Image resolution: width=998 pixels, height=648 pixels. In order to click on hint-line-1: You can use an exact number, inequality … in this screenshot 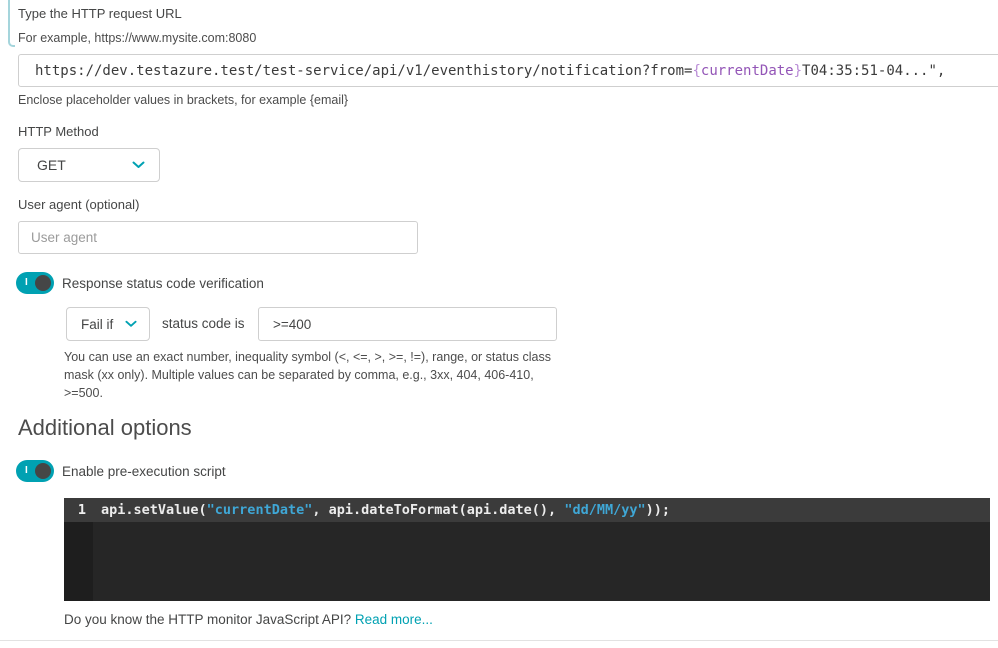, I will do `click(307, 357)`.